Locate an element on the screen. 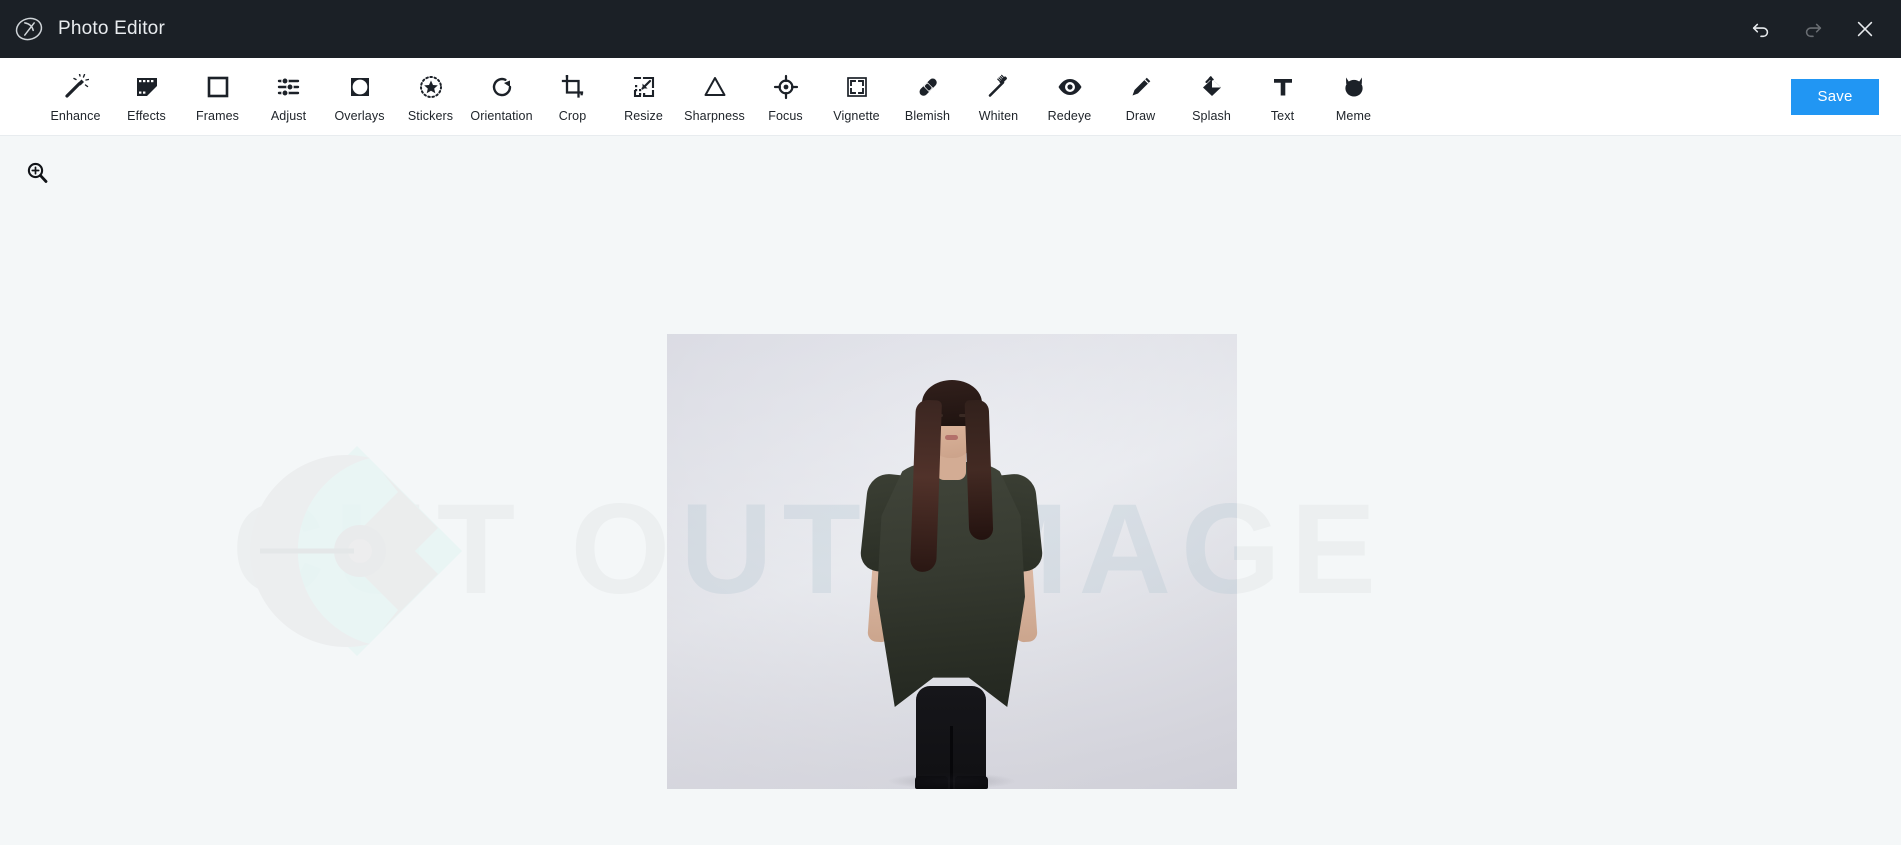  tool-enhance: Enhance is located at coordinates (75, 97).